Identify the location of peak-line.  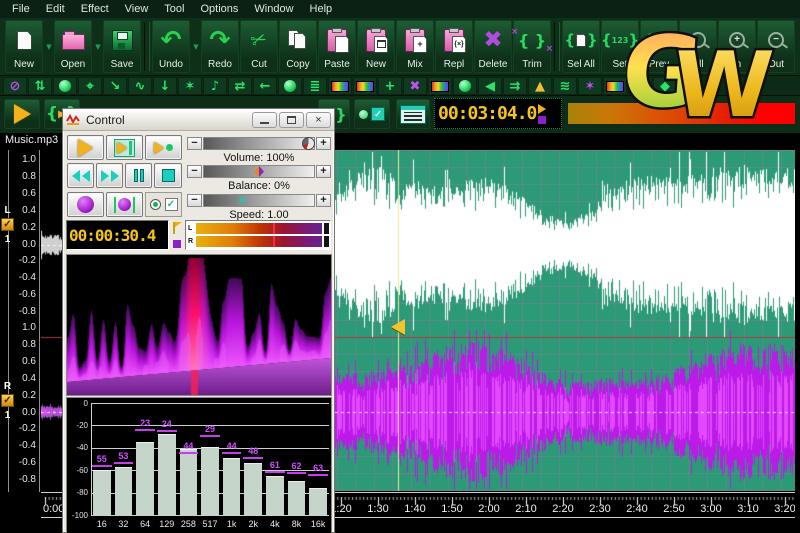
(102, 465).